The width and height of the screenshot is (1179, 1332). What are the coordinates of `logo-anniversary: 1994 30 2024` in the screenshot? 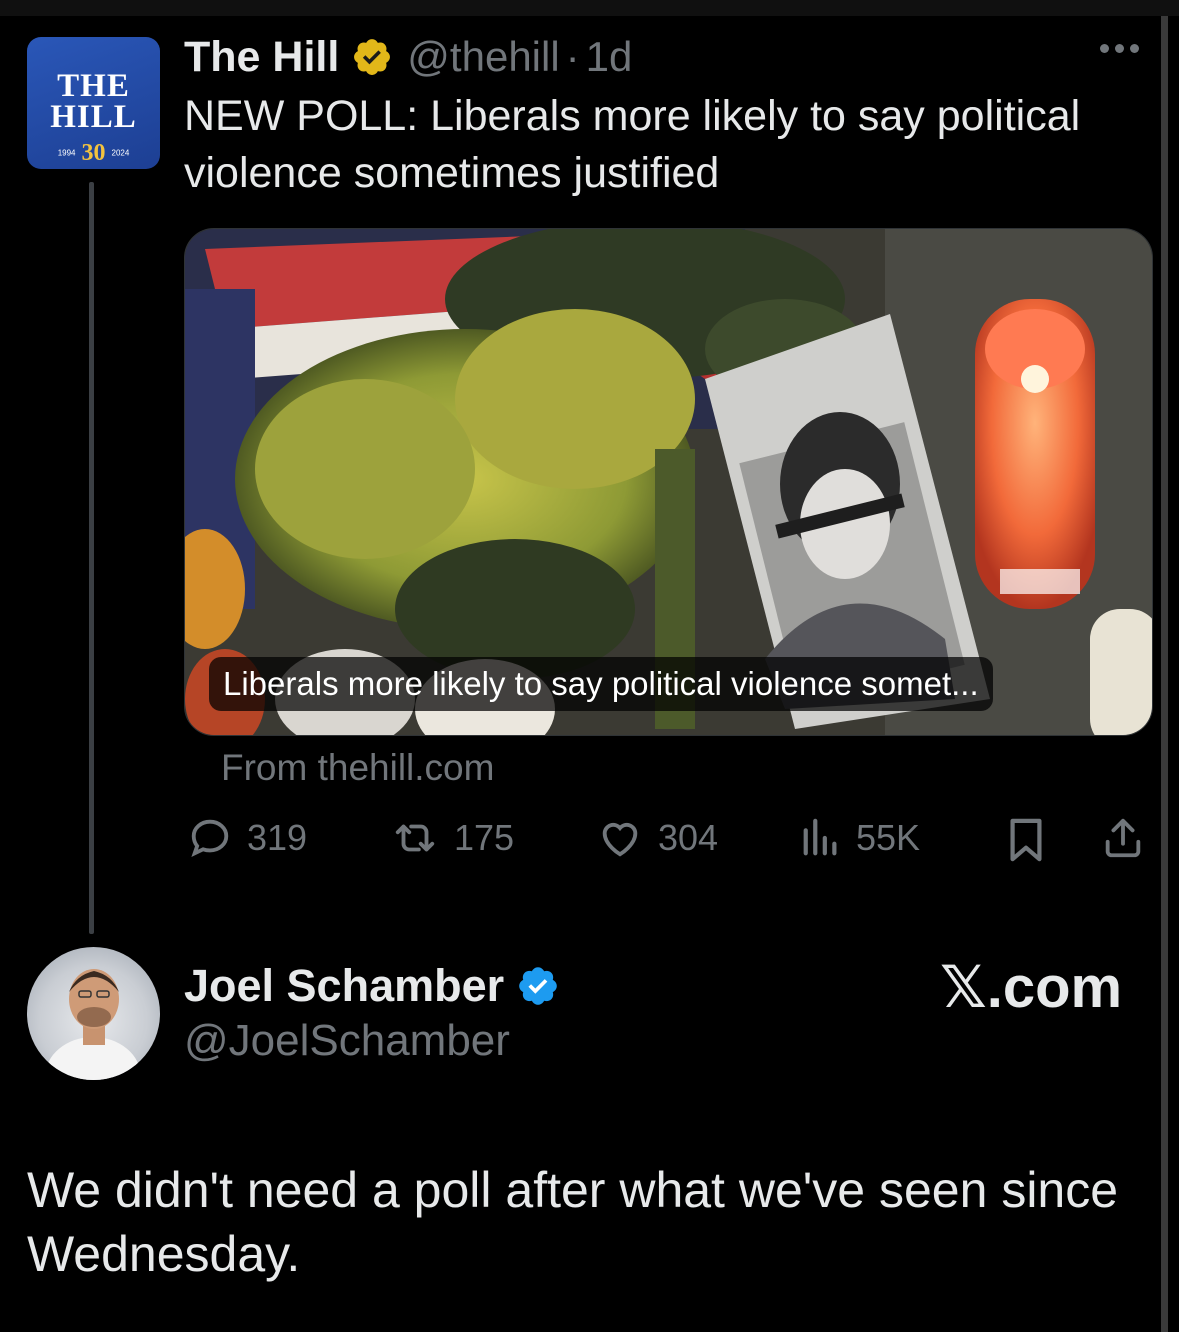 It's located at (93, 153).